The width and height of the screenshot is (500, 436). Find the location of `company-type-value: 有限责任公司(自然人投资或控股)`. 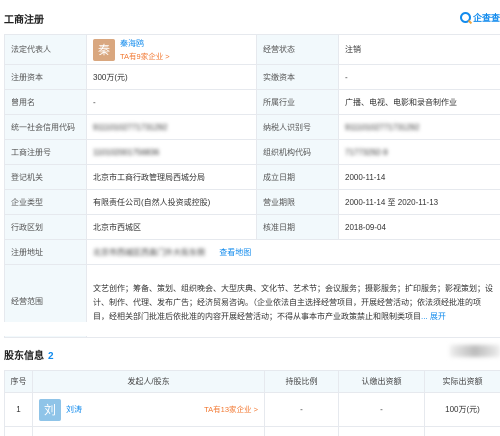

company-type-value: 有限责任公司(自然人投资或控股) is located at coordinates (171, 202).